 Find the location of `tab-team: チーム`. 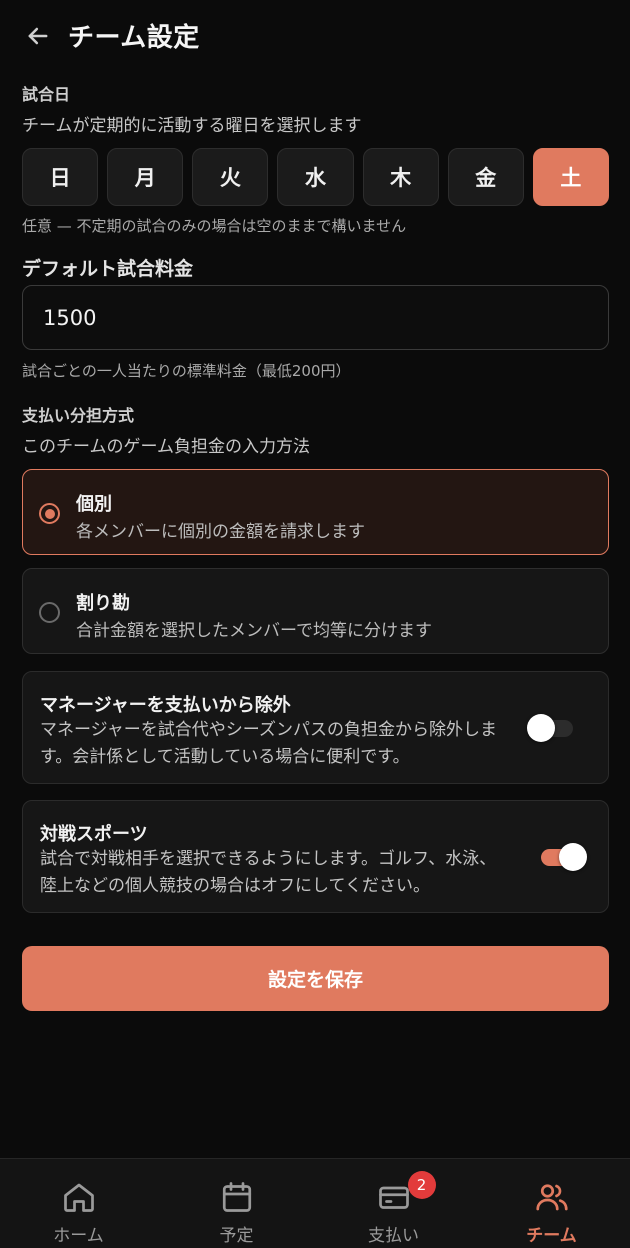

tab-team: チーム is located at coordinates (551, 1203).